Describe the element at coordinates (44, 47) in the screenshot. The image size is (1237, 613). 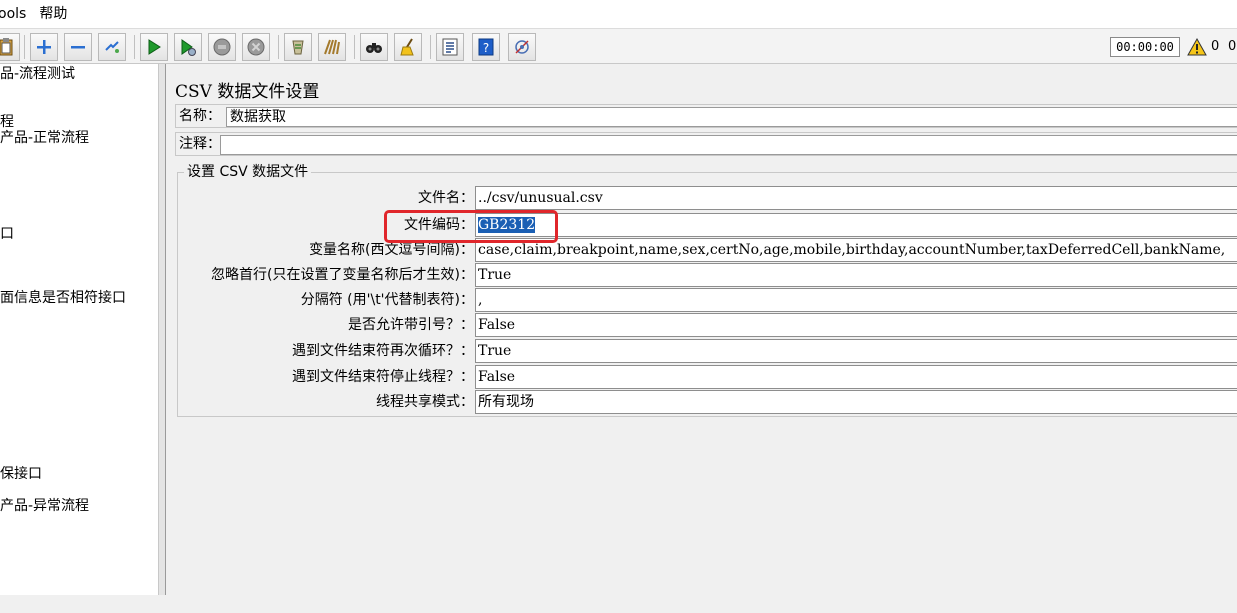
I see `expand-plus-icon` at that location.